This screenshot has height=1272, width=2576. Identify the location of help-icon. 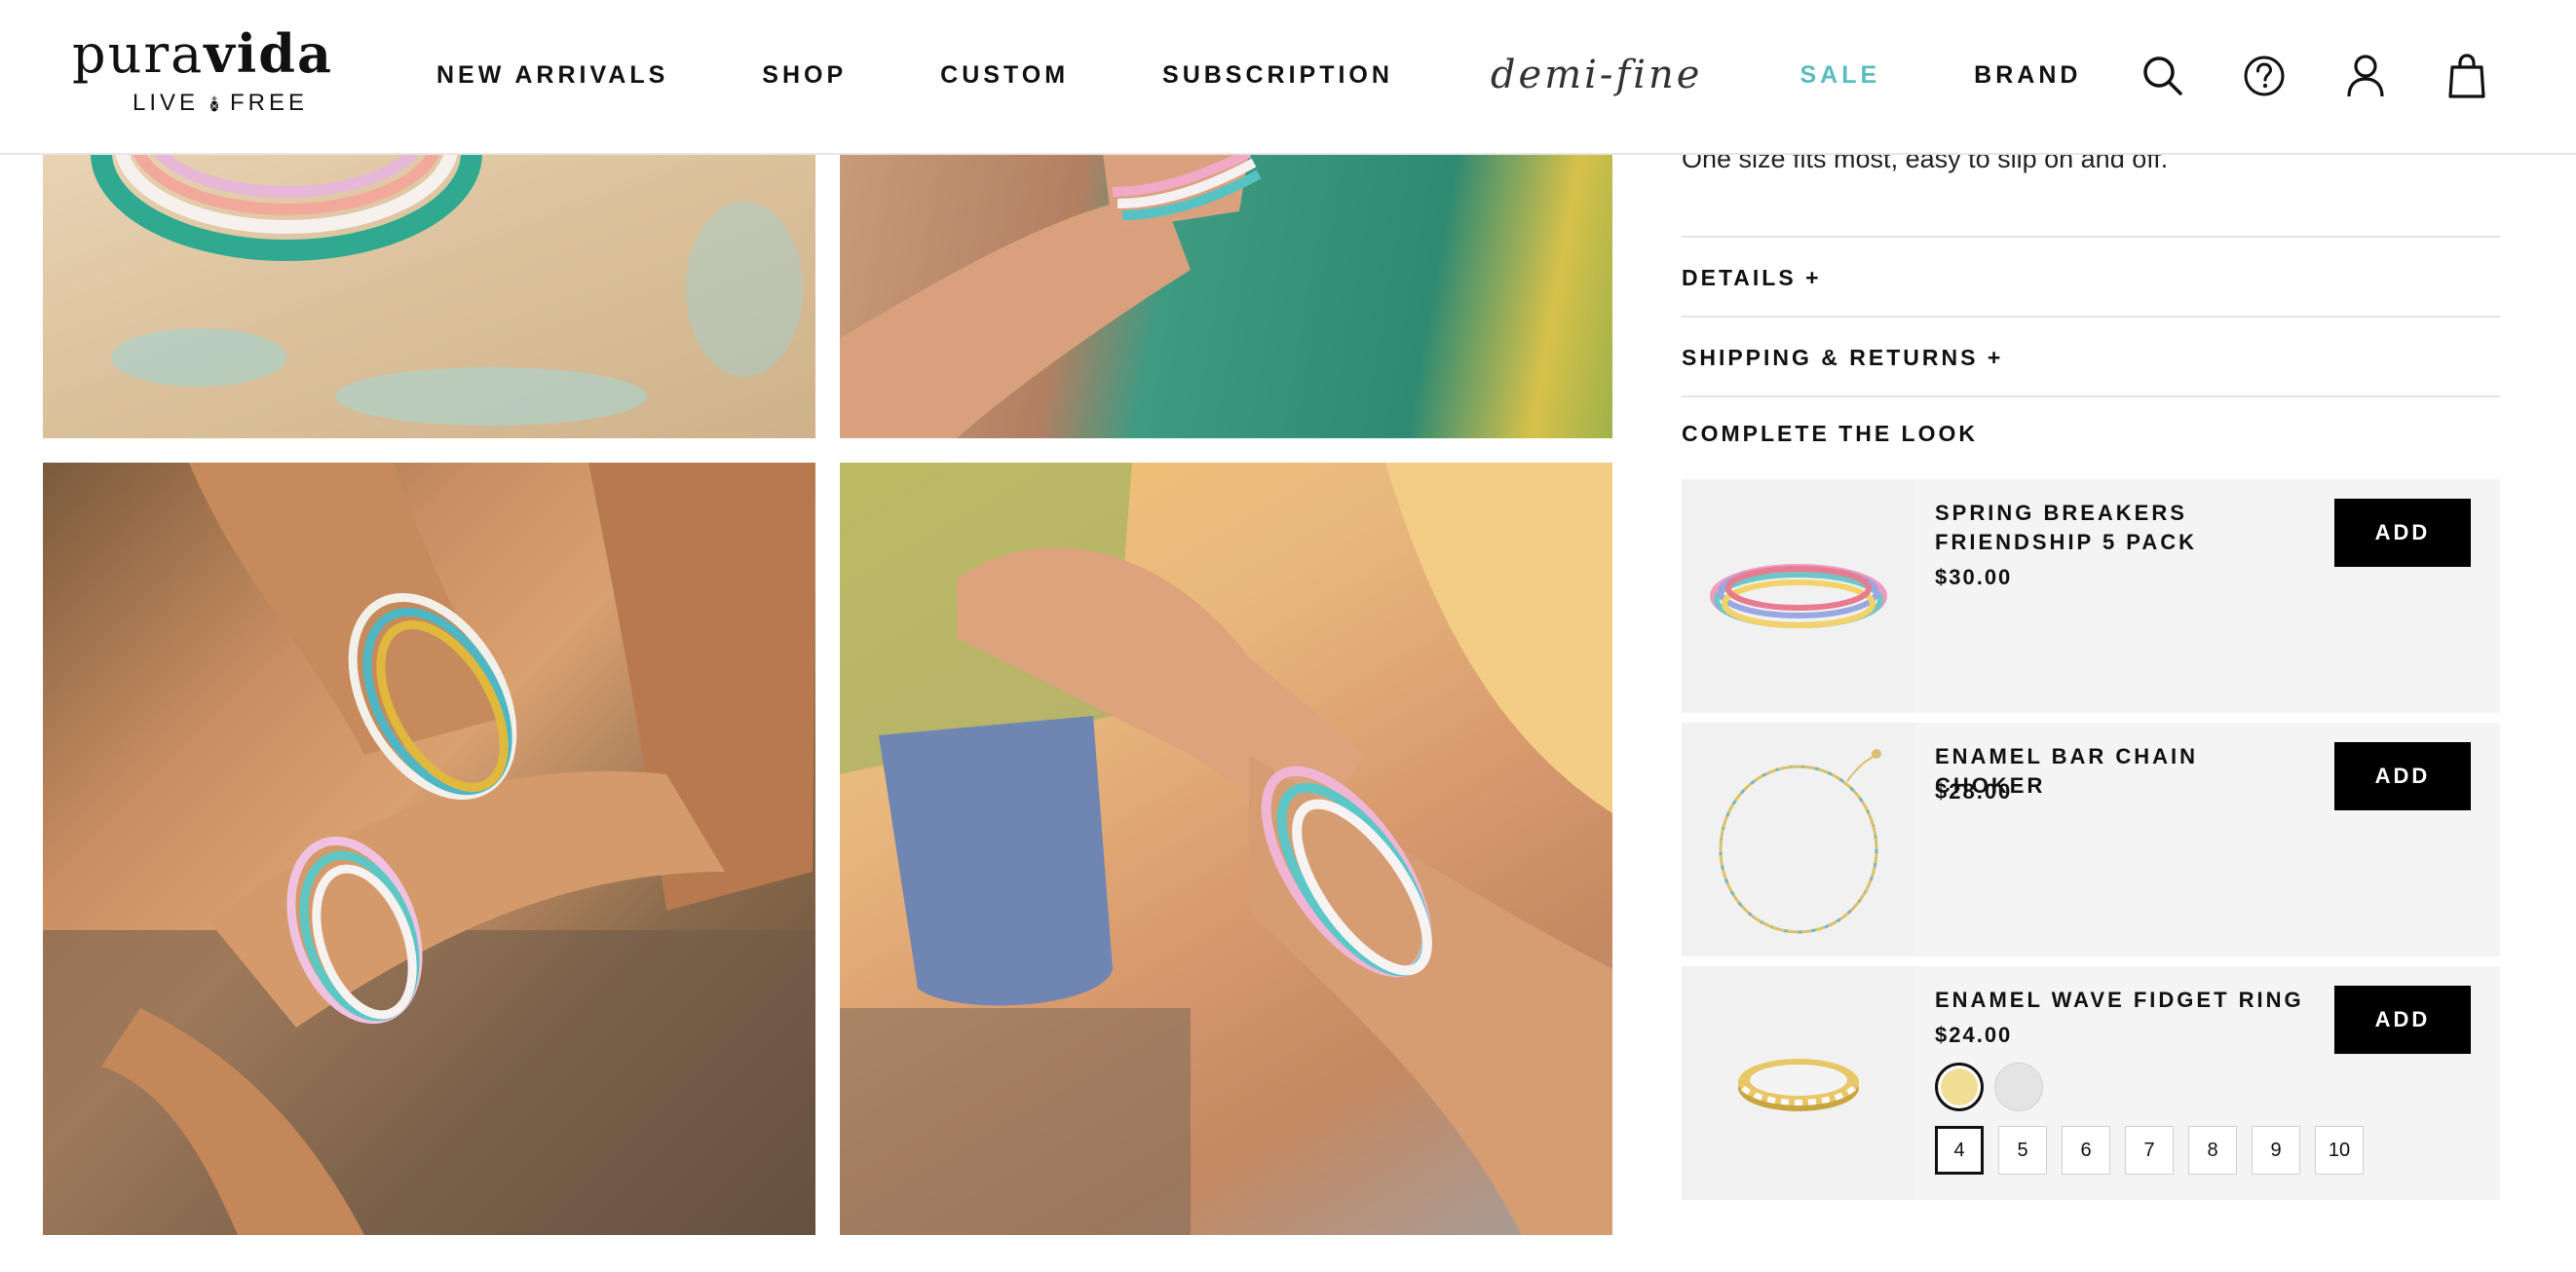
(2264, 76).